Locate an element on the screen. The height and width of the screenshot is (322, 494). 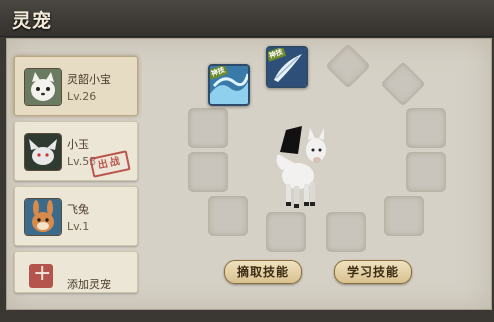
water-wave-skill-icon: 神技 is located at coordinates (229, 85).